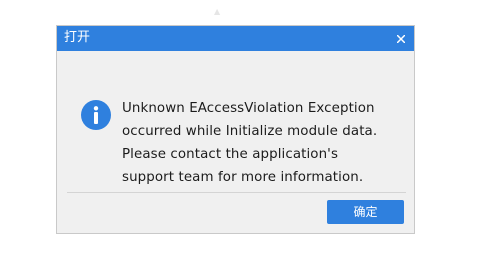 This screenshot has width=500, height=260. What do you see at coordinates (77, 37) in the screenshot?
I see `dialog-title: 打开` at bounding box center [77, 37].